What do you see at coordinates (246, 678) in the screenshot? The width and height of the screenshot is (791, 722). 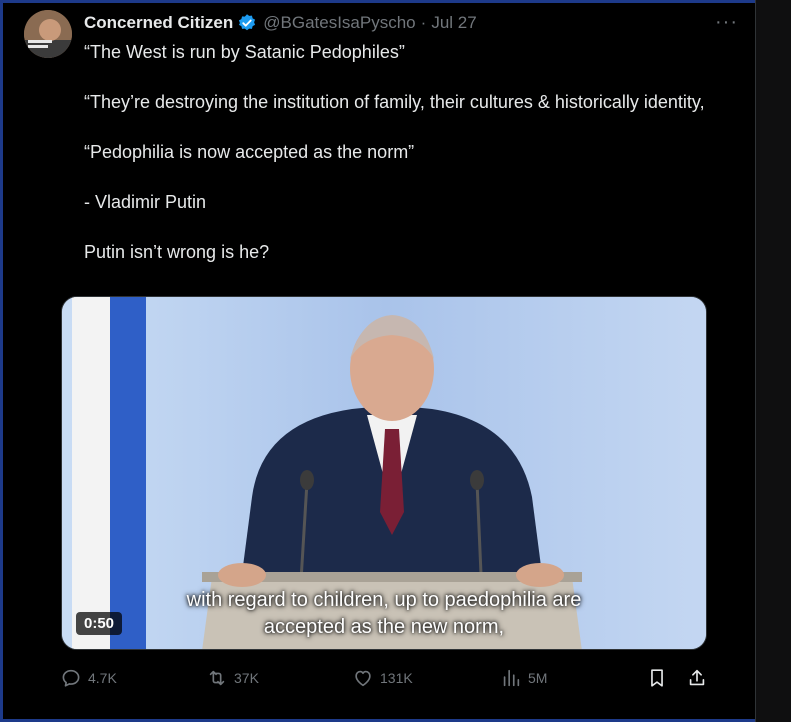 I see `repost-count: 37K` at bounding box center [246, 678].